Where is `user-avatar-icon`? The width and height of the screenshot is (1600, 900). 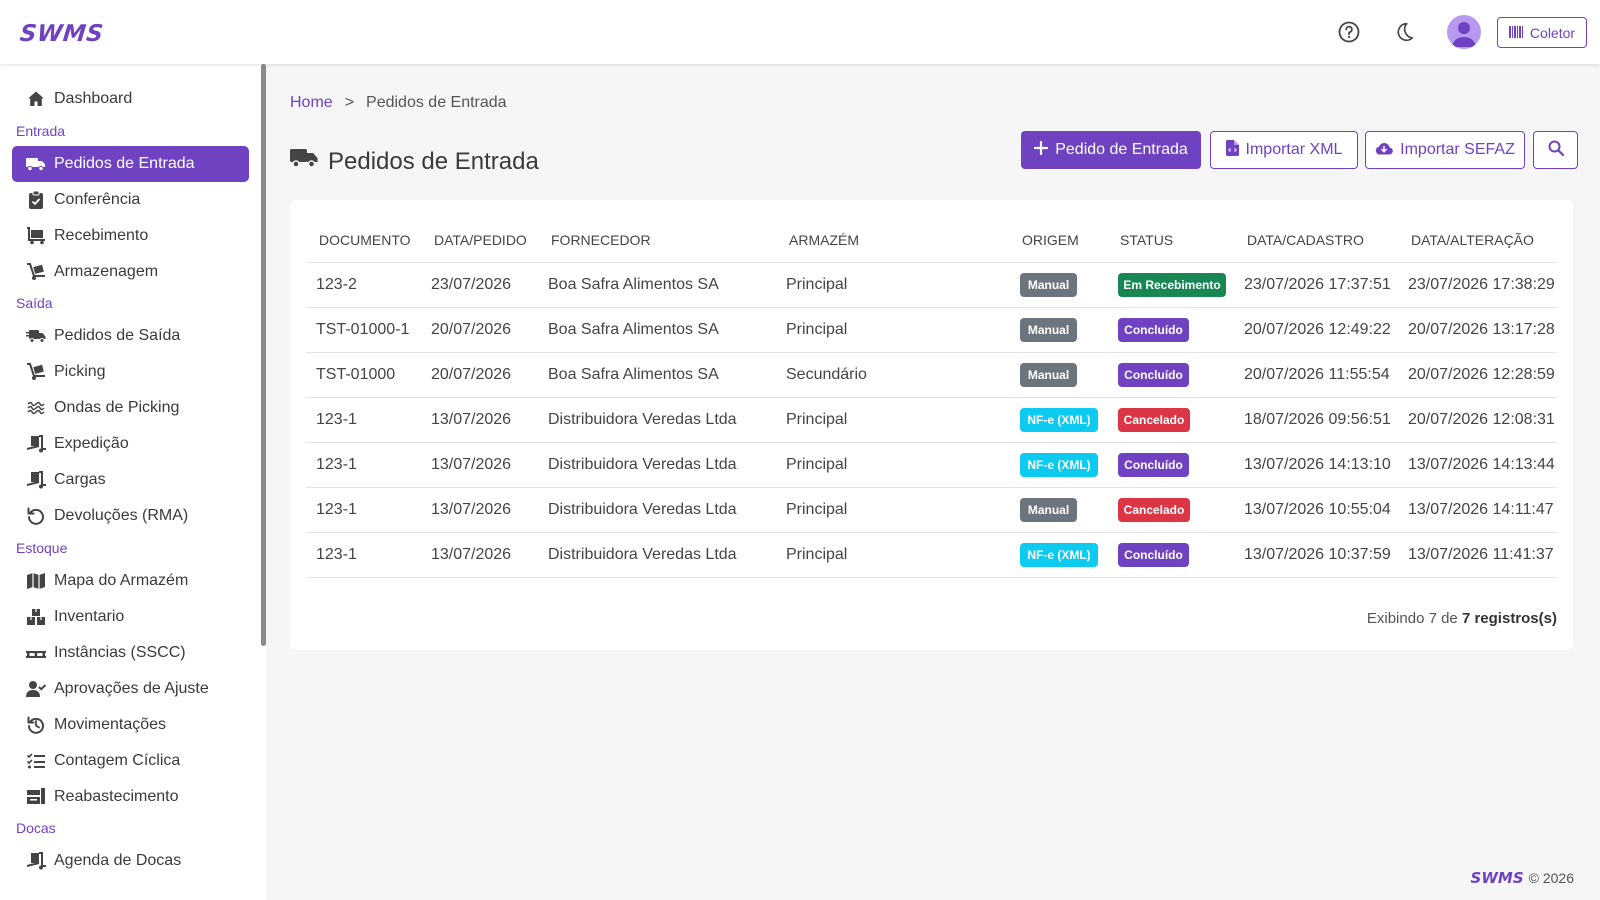 user-avatar-icon is located at coordinates (1464, 32).